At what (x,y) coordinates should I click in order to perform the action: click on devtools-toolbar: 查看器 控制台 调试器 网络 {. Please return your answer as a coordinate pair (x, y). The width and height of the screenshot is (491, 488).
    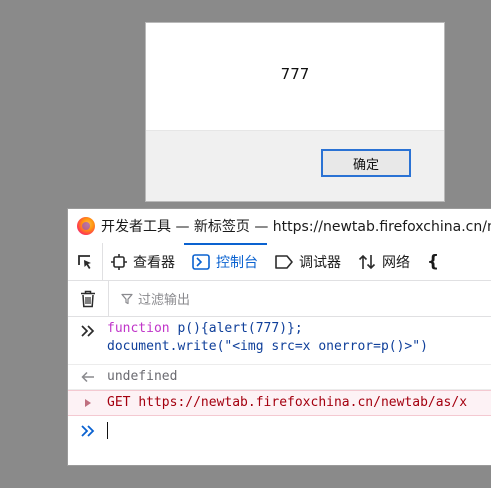
    Looking at the image, I should click on (279, 262).